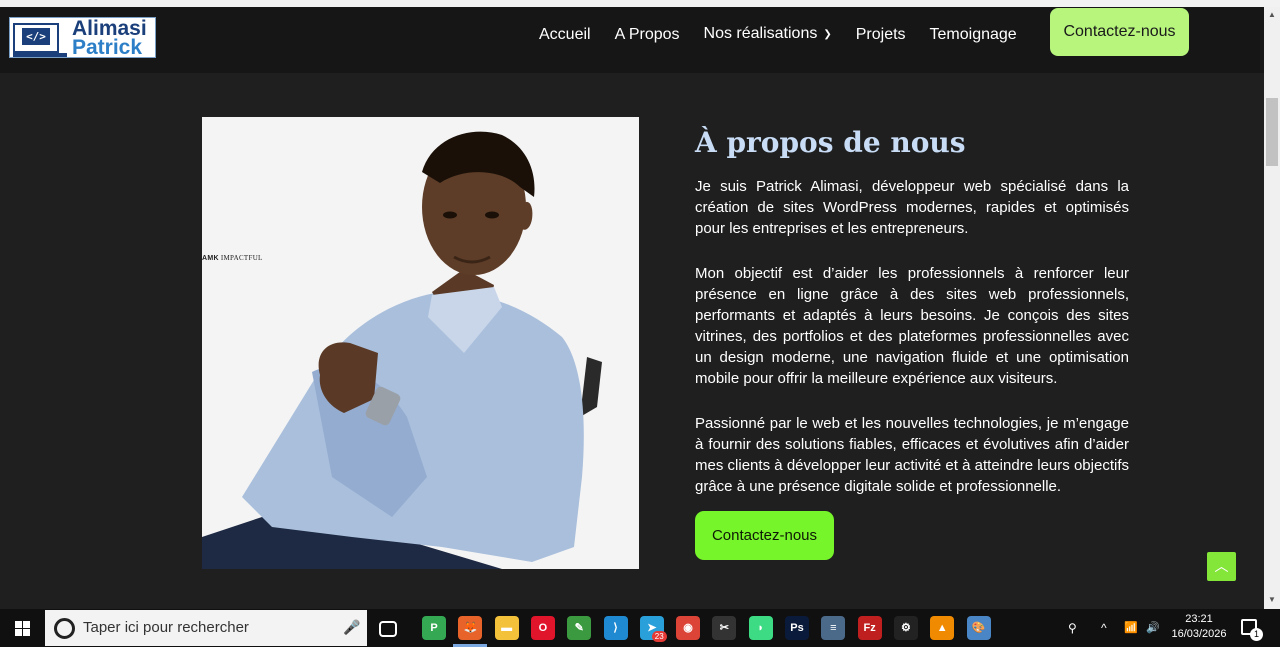 The image size is (1280, 647). I want to click on scroll-up-arrow-icon: ▲, so click(1272, 14).